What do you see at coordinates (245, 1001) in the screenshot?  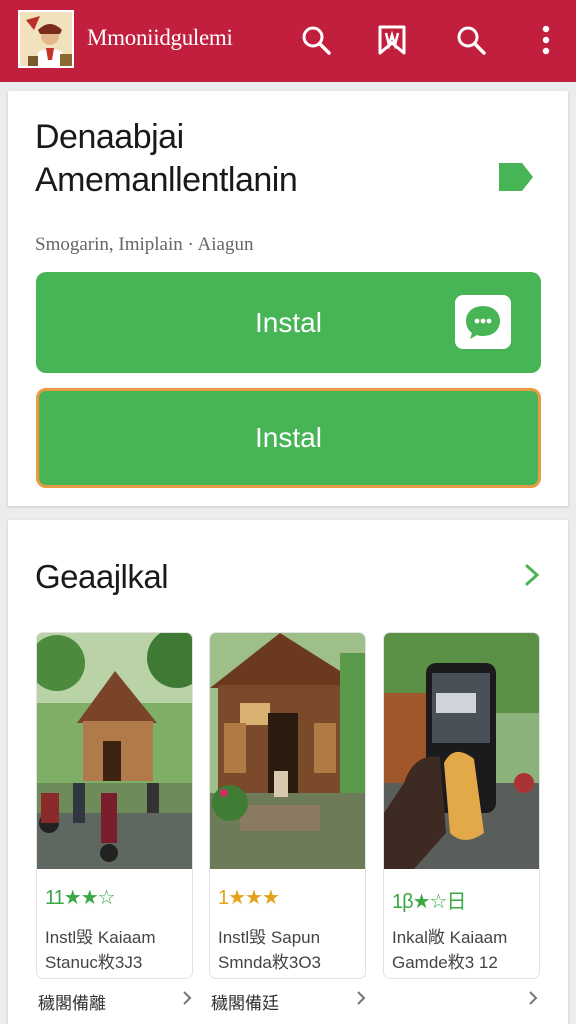 I see `app-footer-label: 穢閣備廷` at bounding box center [245, 1001].